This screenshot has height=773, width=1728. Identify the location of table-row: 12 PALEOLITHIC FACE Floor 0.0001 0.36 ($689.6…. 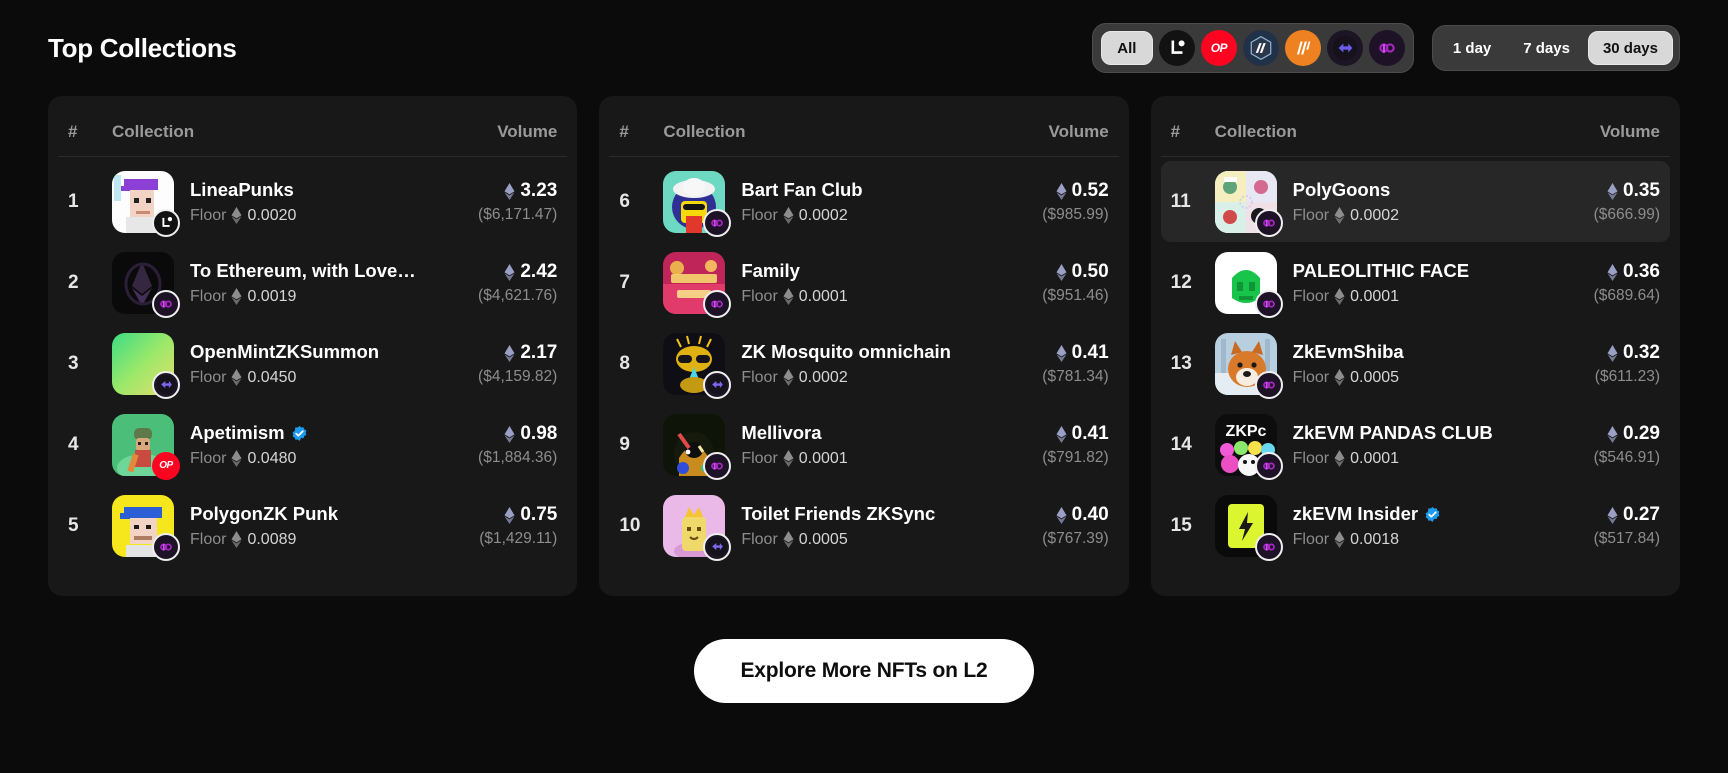
(1415, 282).